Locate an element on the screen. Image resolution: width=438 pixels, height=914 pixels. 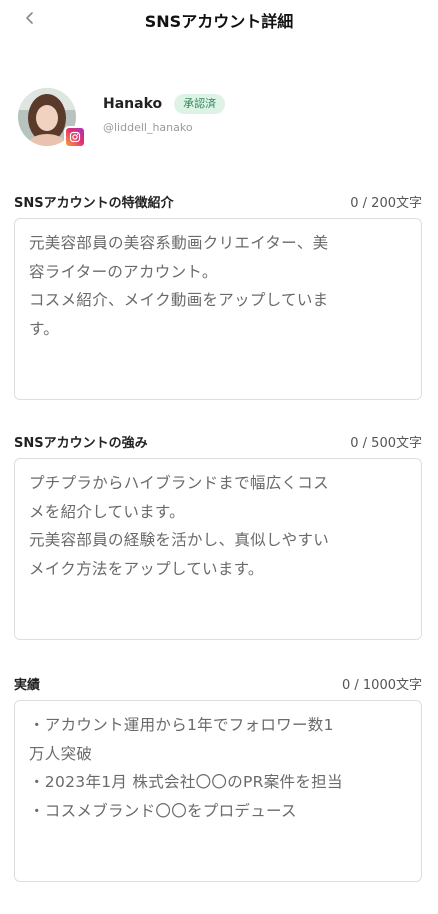
instagram-icon is located at coordinates (75, 137).